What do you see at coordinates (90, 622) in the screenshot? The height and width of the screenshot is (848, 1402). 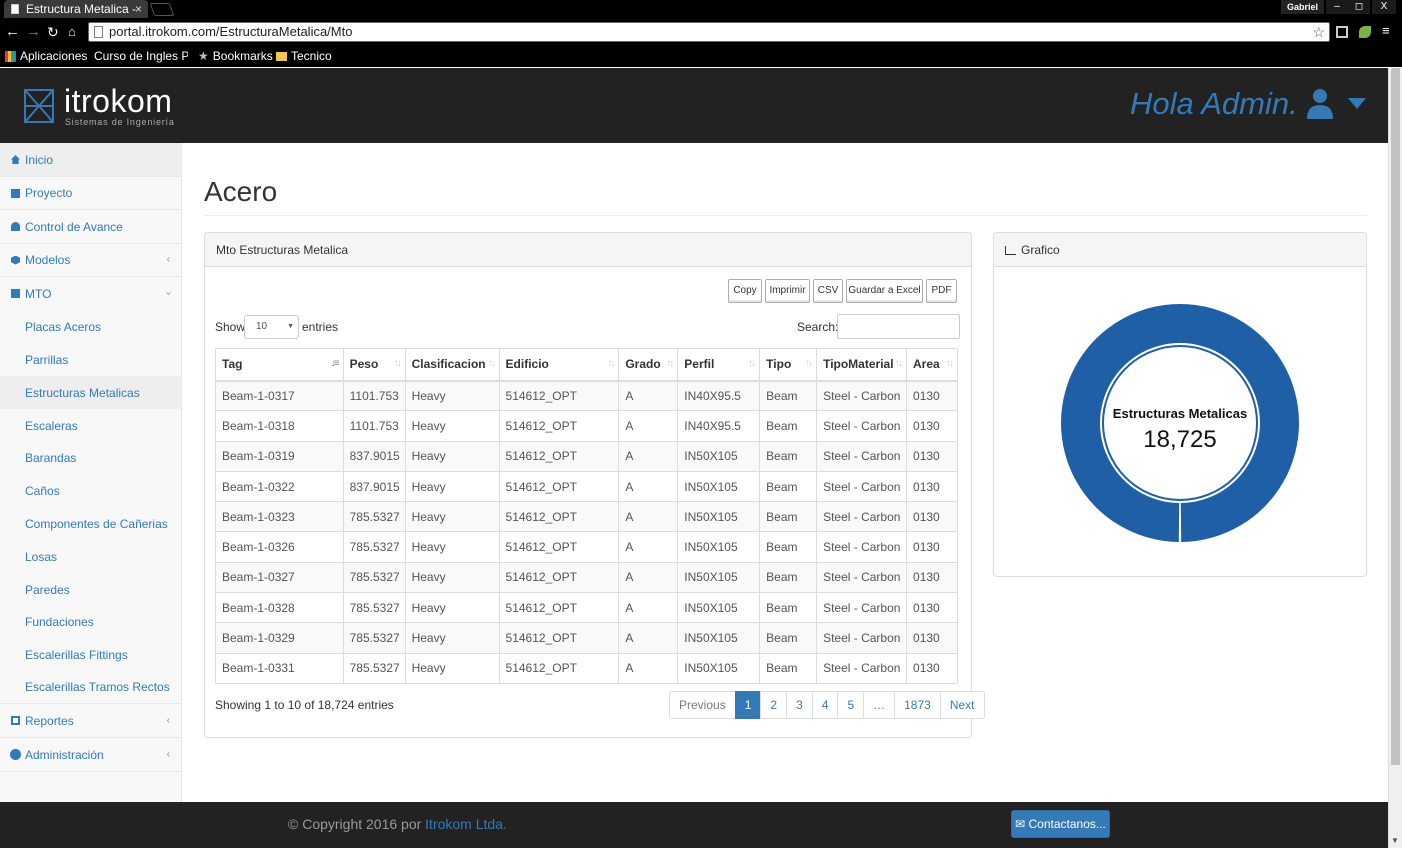 I see `sidebar-sub-fundaciones: Fundaciones` at bounding box center [90, 622].